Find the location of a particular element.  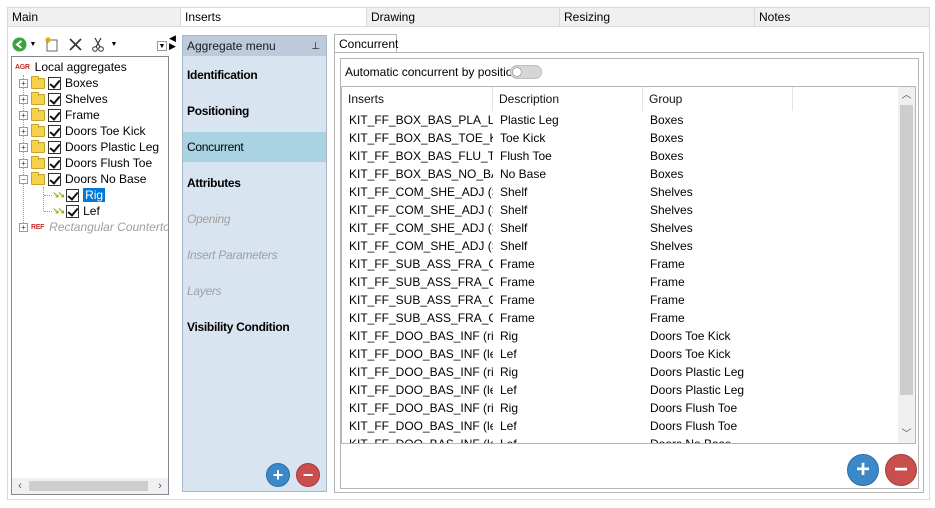

column-header-inserts: Inserts is located at coordinates (417, 99).